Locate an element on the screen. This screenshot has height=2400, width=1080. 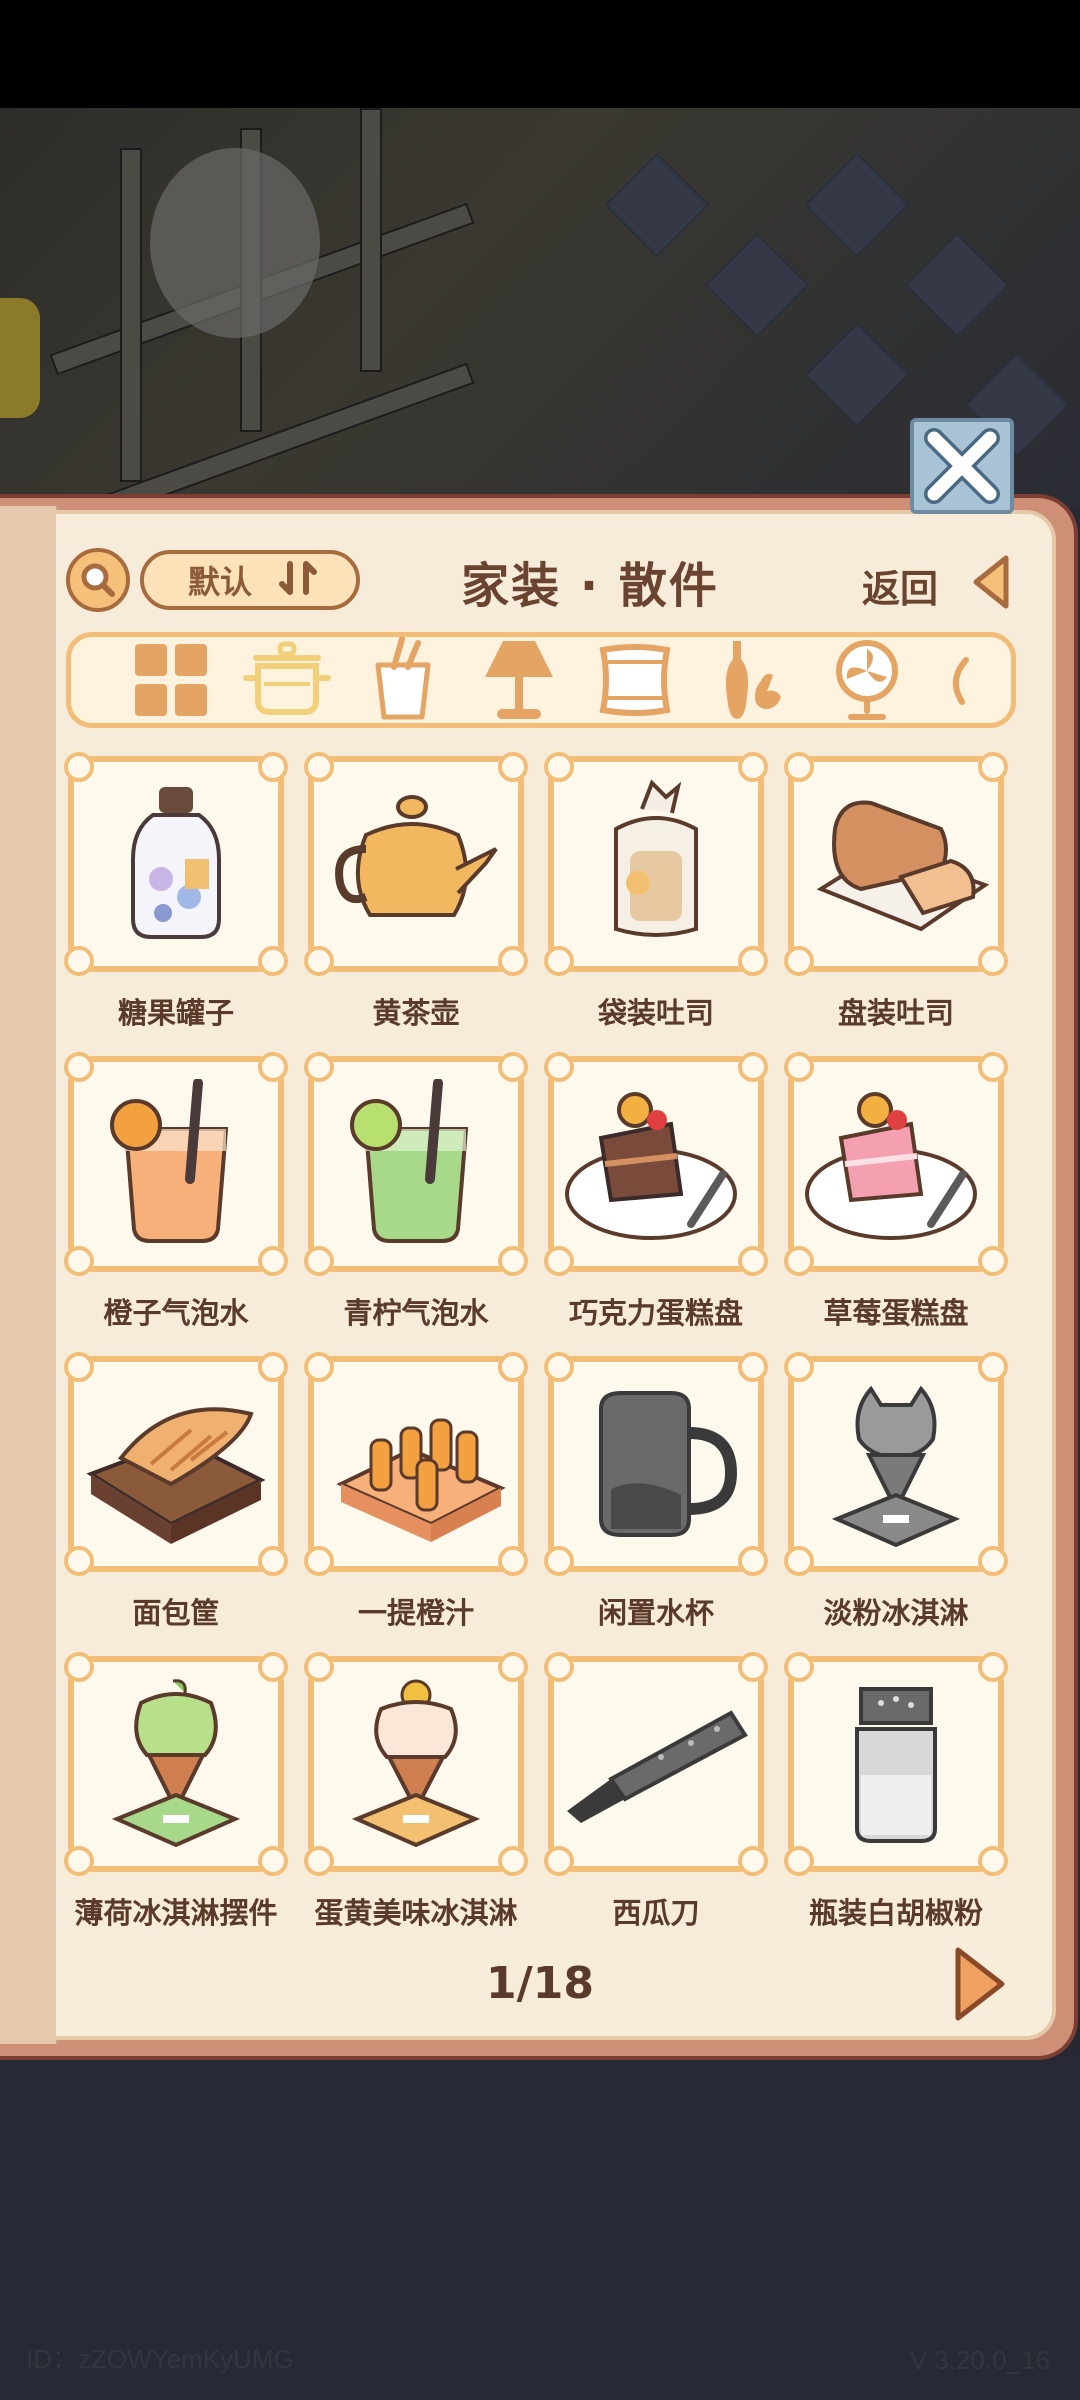
item-name: 草莓蛋糕盘 is located at coordinates (896, 1313).